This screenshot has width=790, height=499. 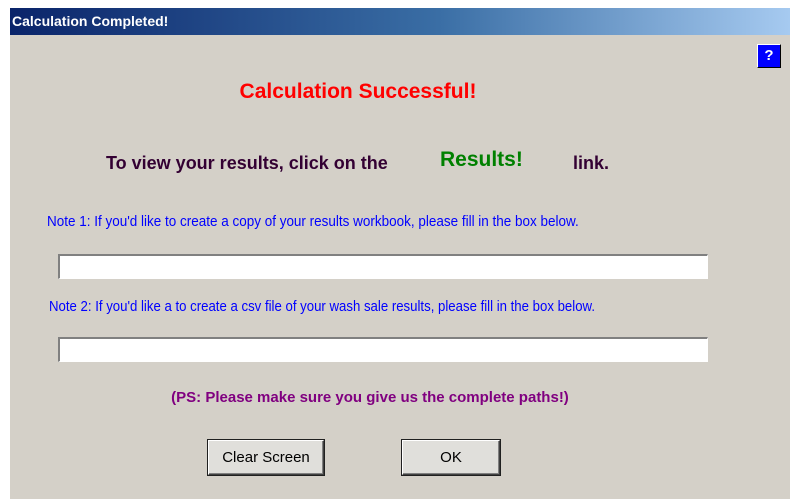 What do you see at coordinates (266, 457) in the screenshot?
I see `clear-screen-button: Clear Screen` at bounding box center [266, 457].